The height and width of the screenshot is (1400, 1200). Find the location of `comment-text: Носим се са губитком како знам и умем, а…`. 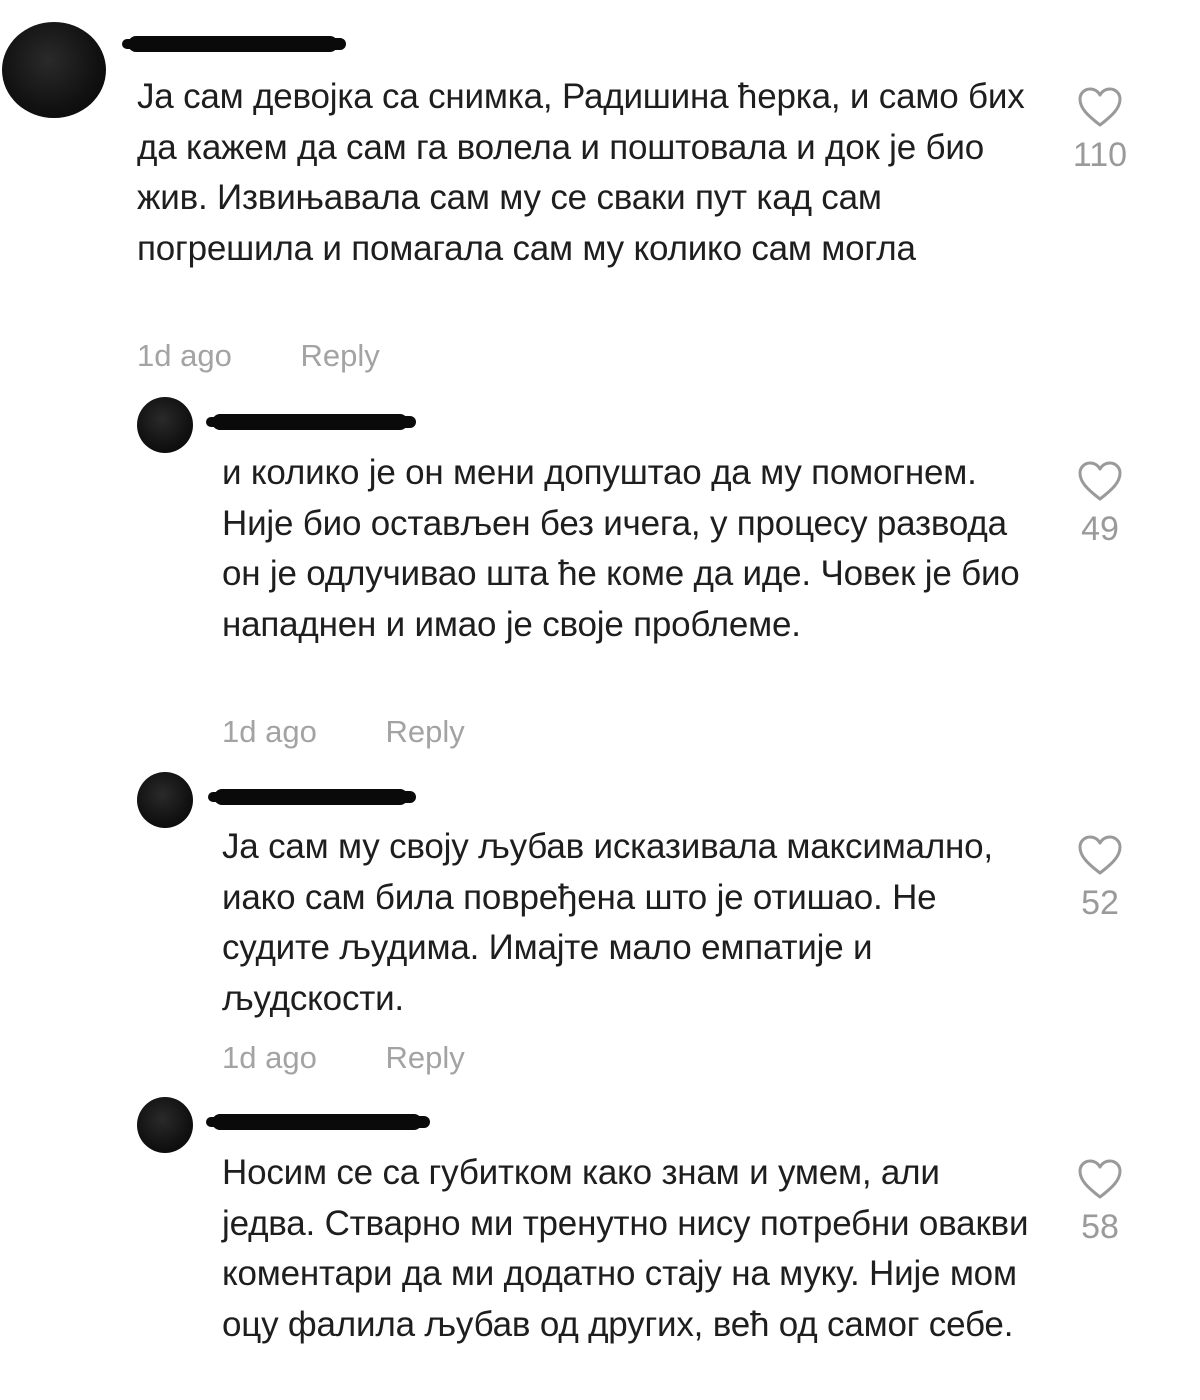

comment-text: Носим се са губитком како знам и умем, а… is located at coordinates (625, 1248).